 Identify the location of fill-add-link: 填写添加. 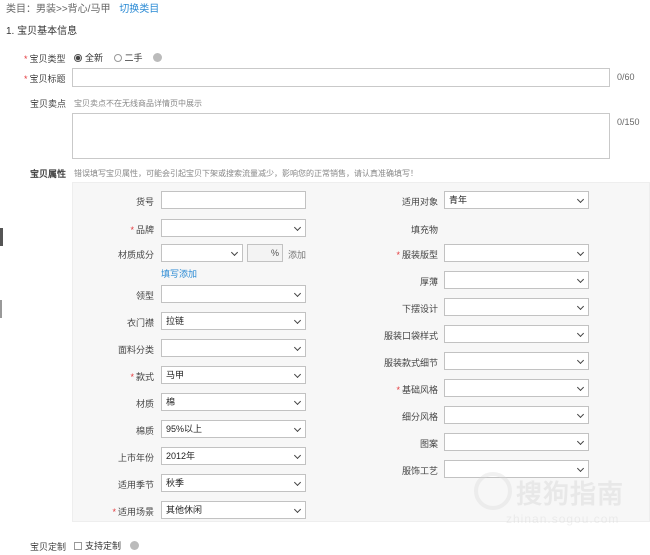
(179, 273).